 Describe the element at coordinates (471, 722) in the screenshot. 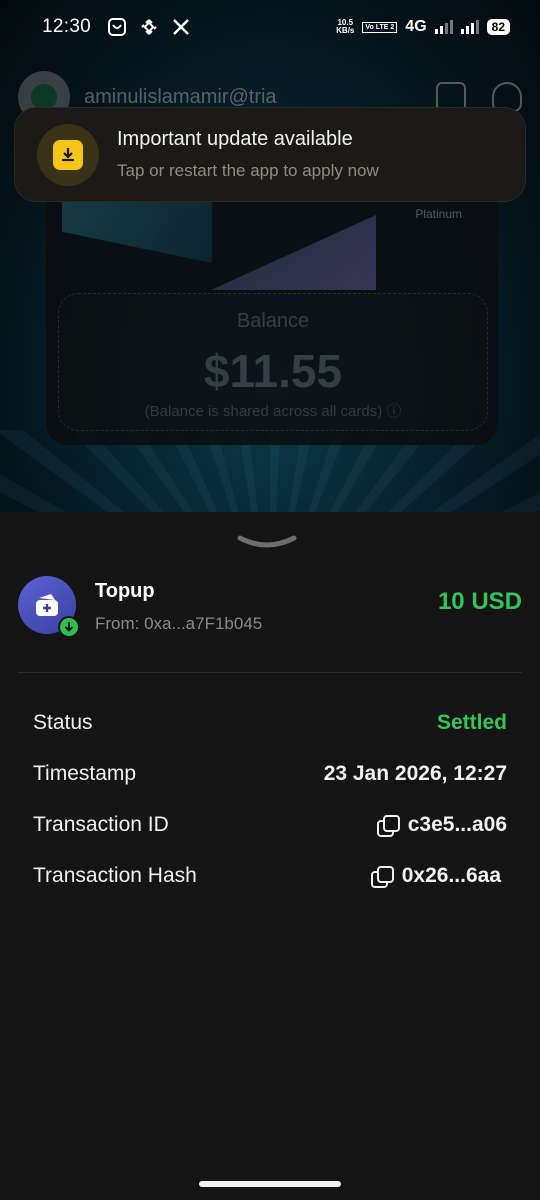

I see `status-value: Settled` at that location.